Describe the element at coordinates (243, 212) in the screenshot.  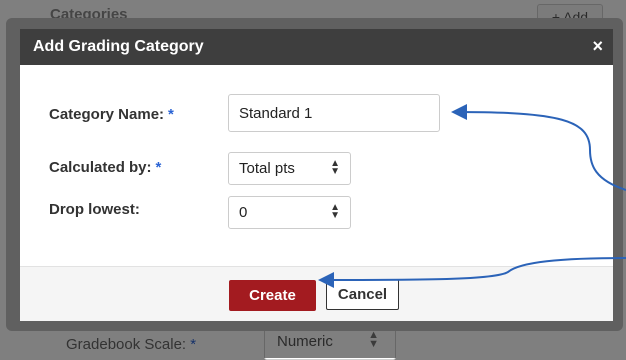
I see `drop-lowest-value: 0` at that location.